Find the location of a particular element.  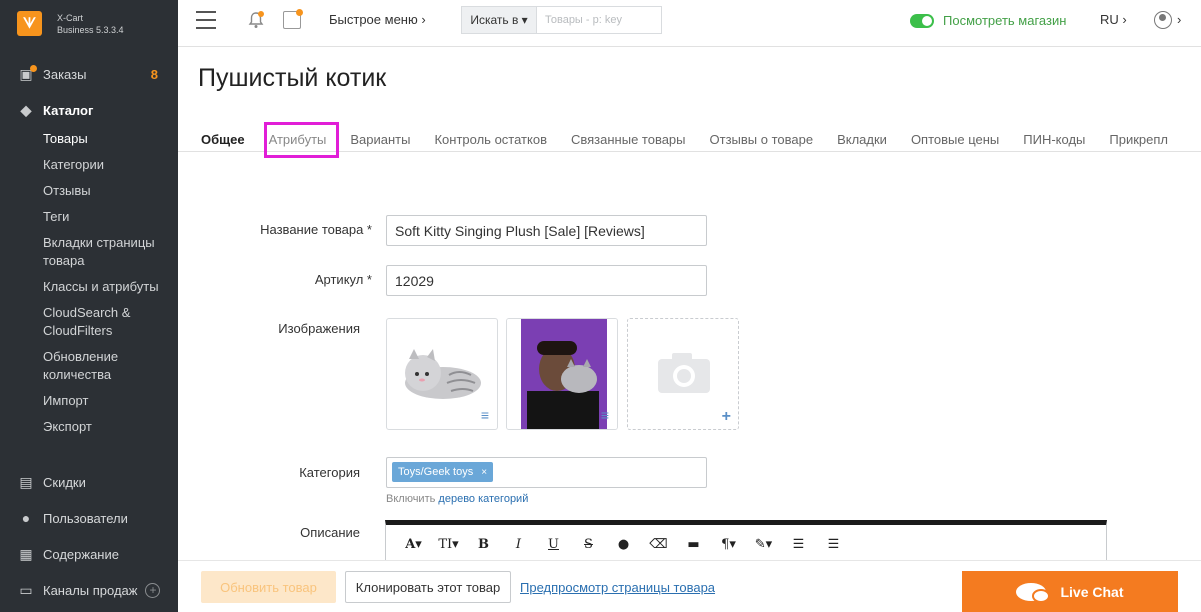

add-image-plus-icon: + is located at coordinates (726, 417).